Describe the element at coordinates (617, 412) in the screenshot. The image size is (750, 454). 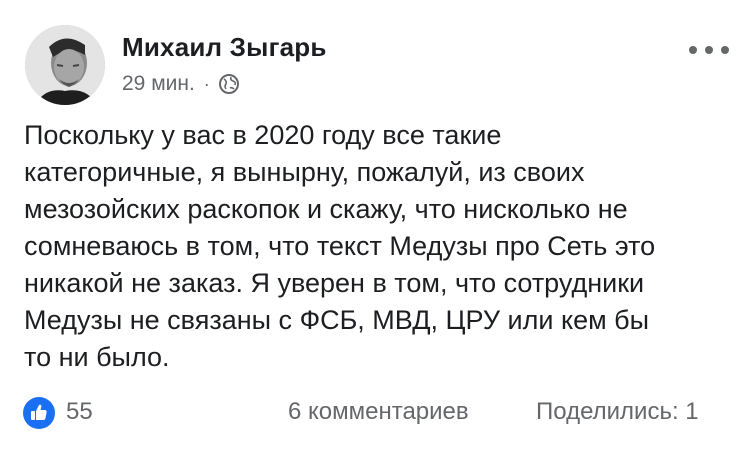
I see `shares-count-link: Поделились: 1` at that location.